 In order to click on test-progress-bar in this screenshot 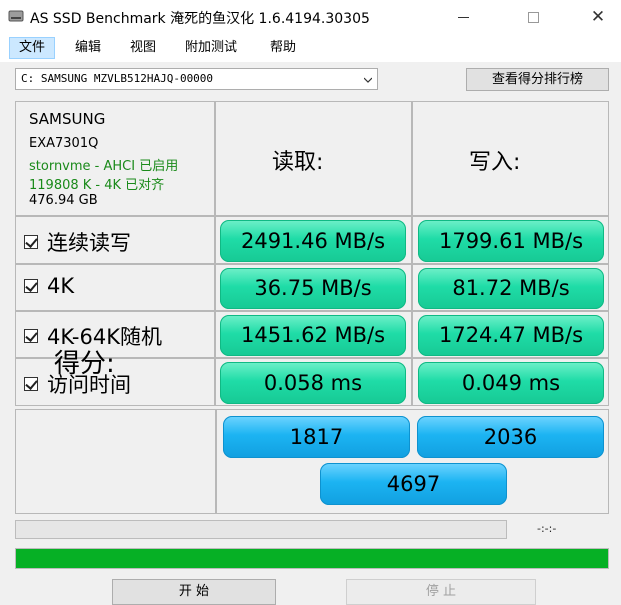, I will do `click(261, 529)`.